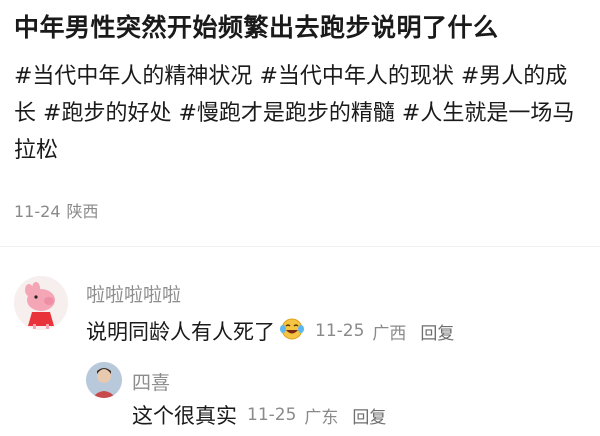 The image size is (600, 436). I want to click on post-meta: 11-24 陕西, so click(59, 210).